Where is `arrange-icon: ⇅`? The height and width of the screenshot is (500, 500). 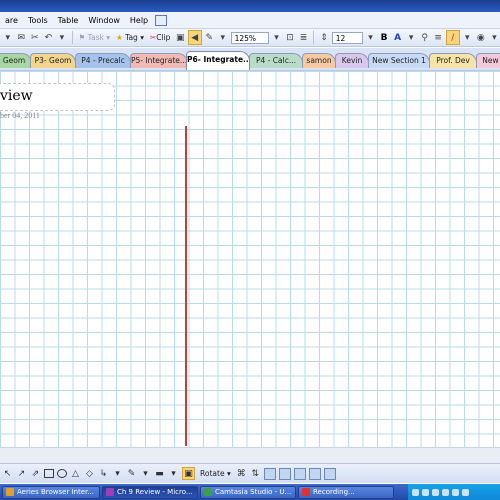 arrange-icon: ⇅ is located at coordinates (255, 473).